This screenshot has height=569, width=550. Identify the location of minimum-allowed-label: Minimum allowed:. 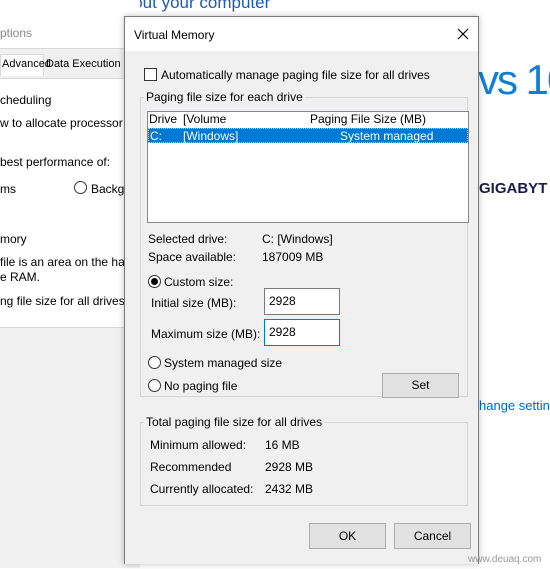
(198, 445).